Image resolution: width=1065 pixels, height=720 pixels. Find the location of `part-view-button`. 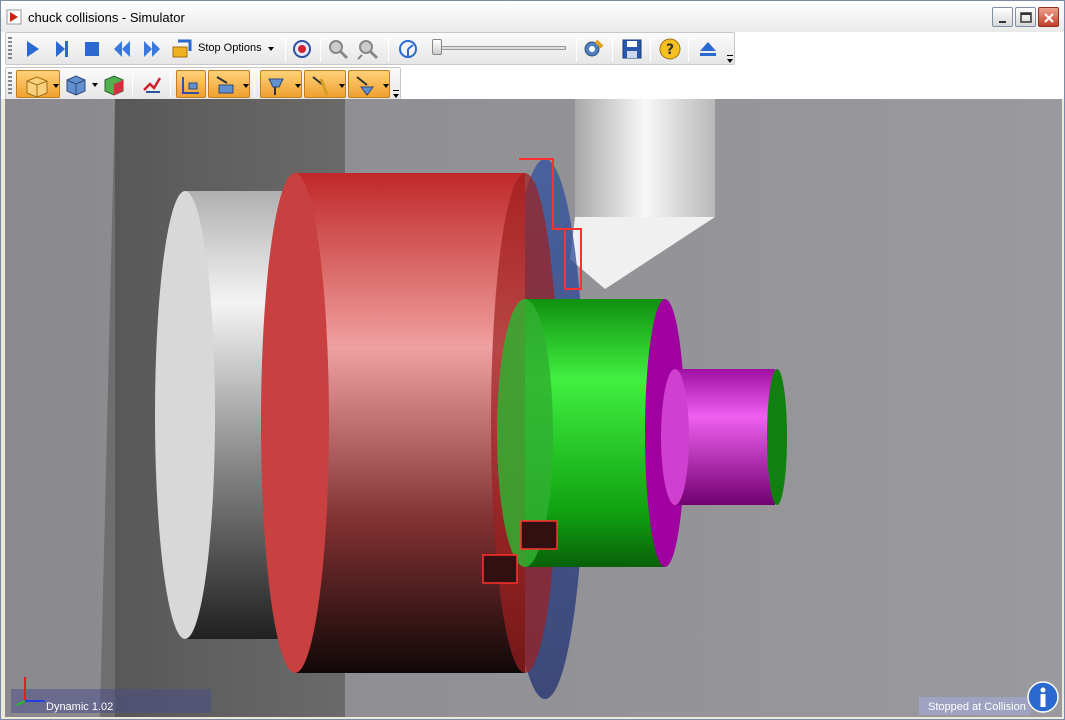

part-view-button is located at coordinates (114, 84).